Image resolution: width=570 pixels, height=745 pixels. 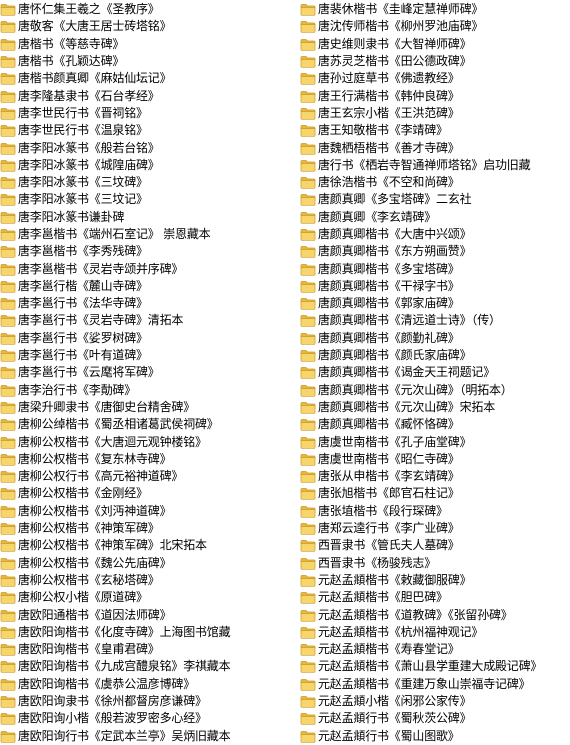 I want to click on folder-item: 唐虞世南楷书《孔子庙堂碑》, so click(x=435, y=441).